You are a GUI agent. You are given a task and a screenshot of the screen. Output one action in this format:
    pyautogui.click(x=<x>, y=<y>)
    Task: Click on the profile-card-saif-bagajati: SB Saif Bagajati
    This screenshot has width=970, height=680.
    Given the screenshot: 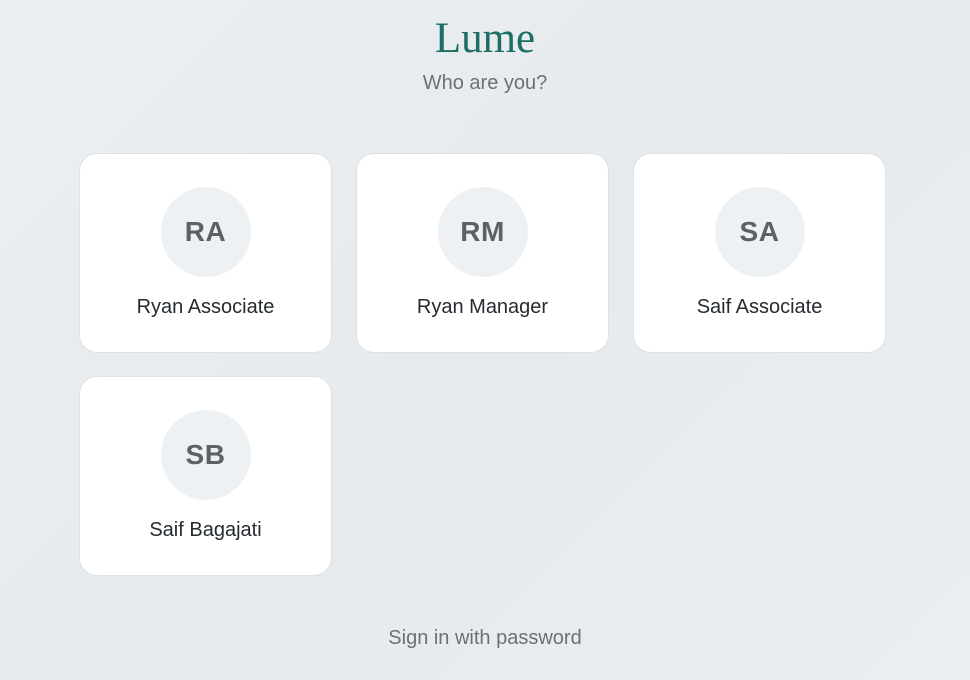 What is the action you would take?
    pyautogui.click(x=205, y=476)
    